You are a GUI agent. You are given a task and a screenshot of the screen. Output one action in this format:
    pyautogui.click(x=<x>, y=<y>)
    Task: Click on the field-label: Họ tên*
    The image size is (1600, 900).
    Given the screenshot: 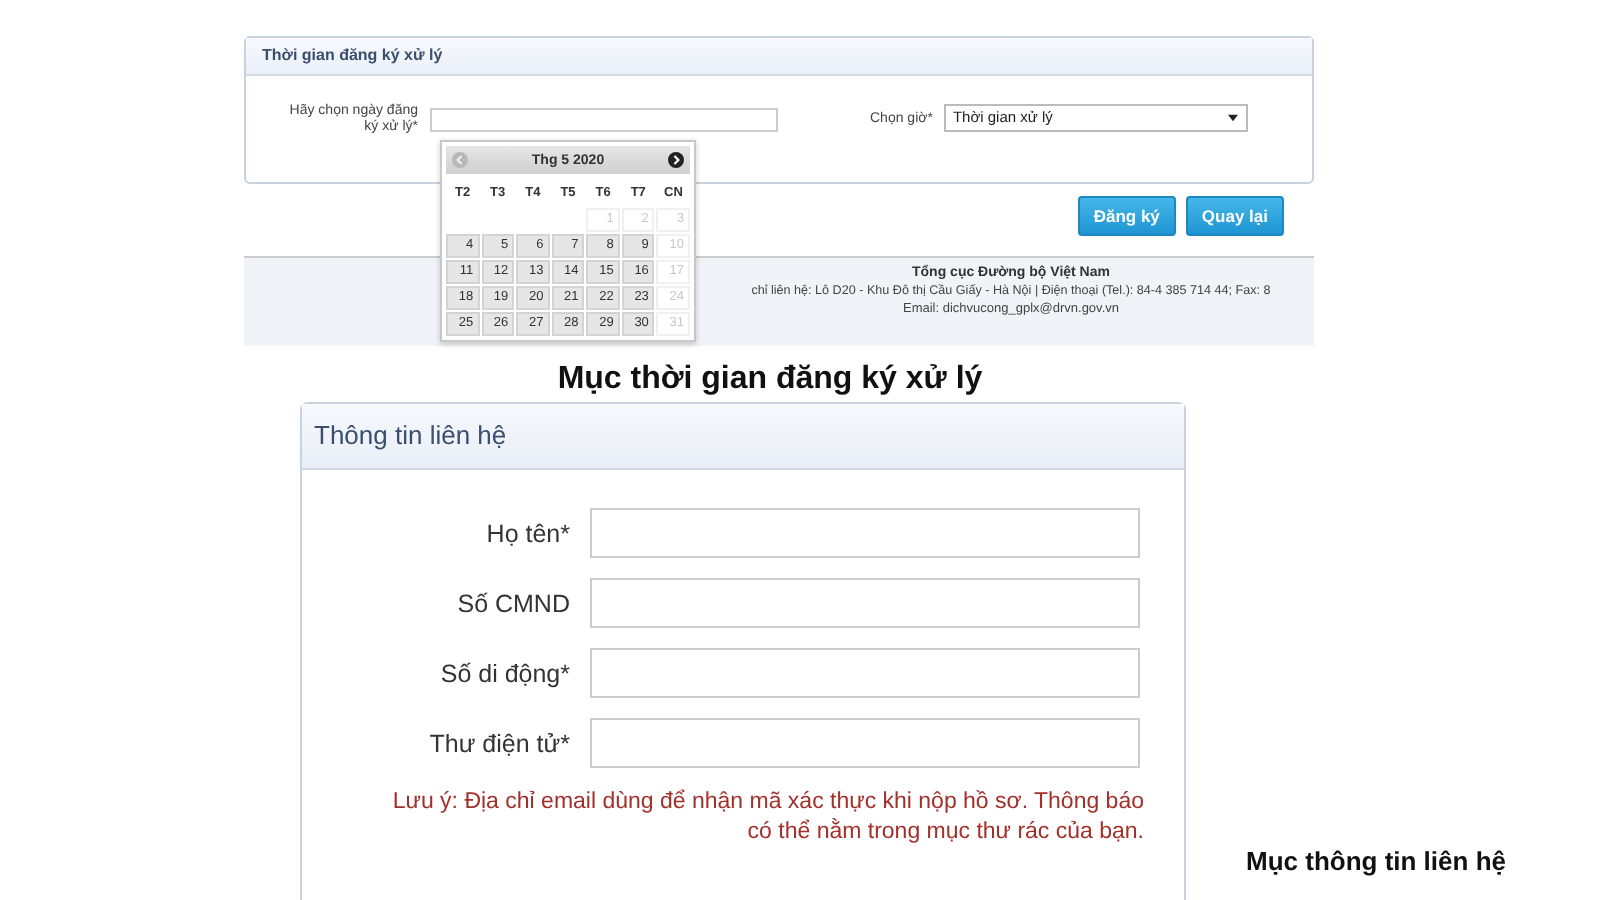 What is the action you would take?
    pyautogui.click(x=527, y=533)
    